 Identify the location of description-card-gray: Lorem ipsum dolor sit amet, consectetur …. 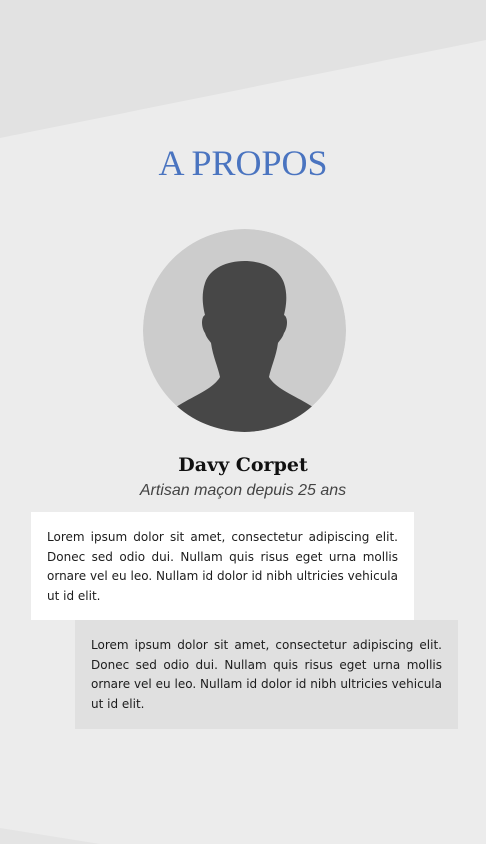
(266, 674).